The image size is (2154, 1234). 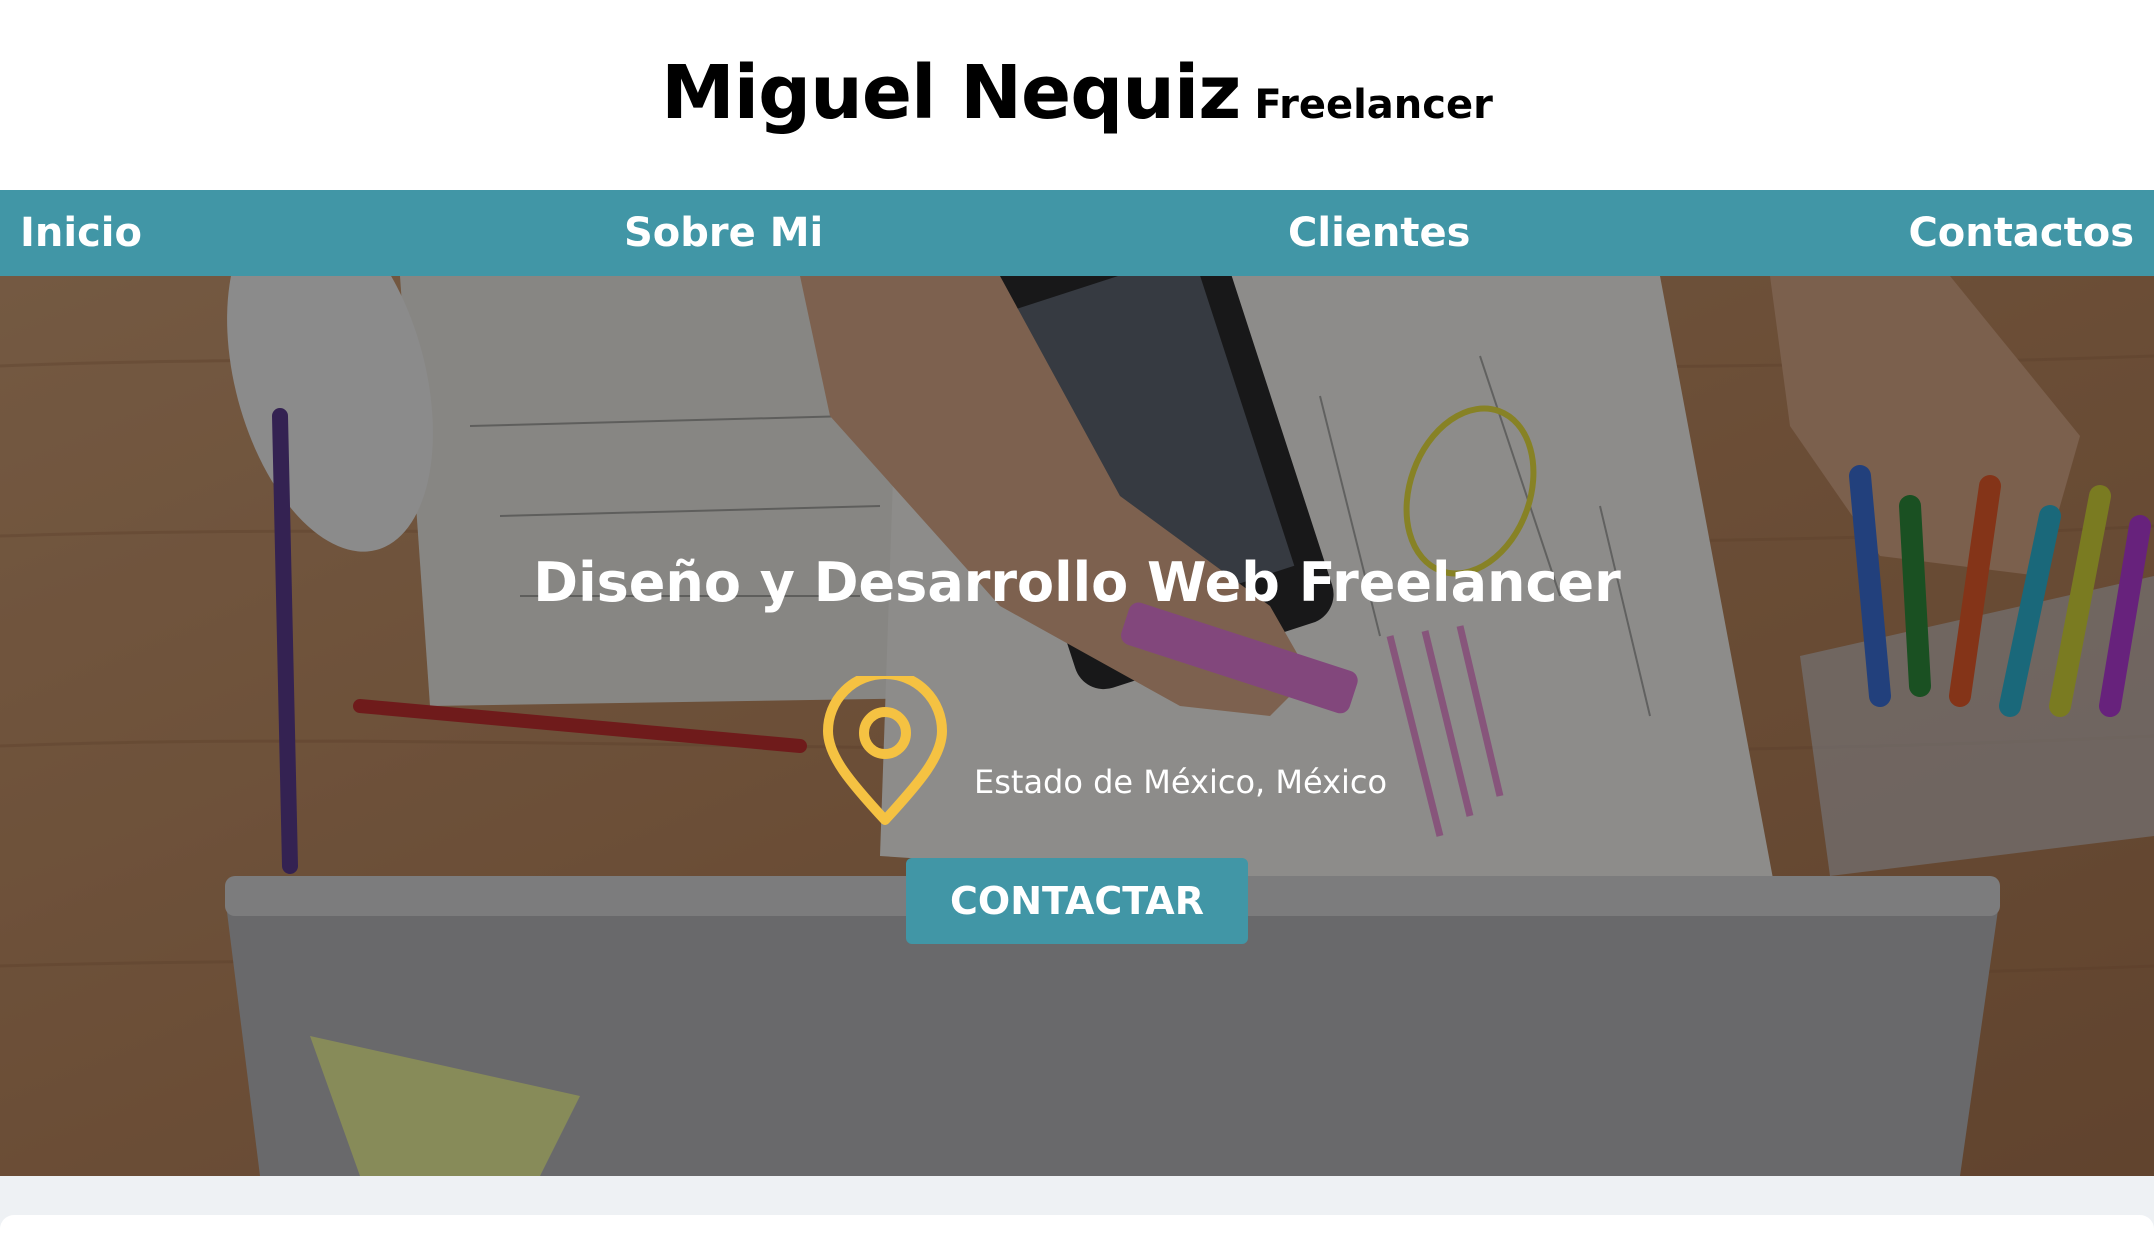 I want to click on nav-item-inicio: Inicio, so click(x=81, y=233).